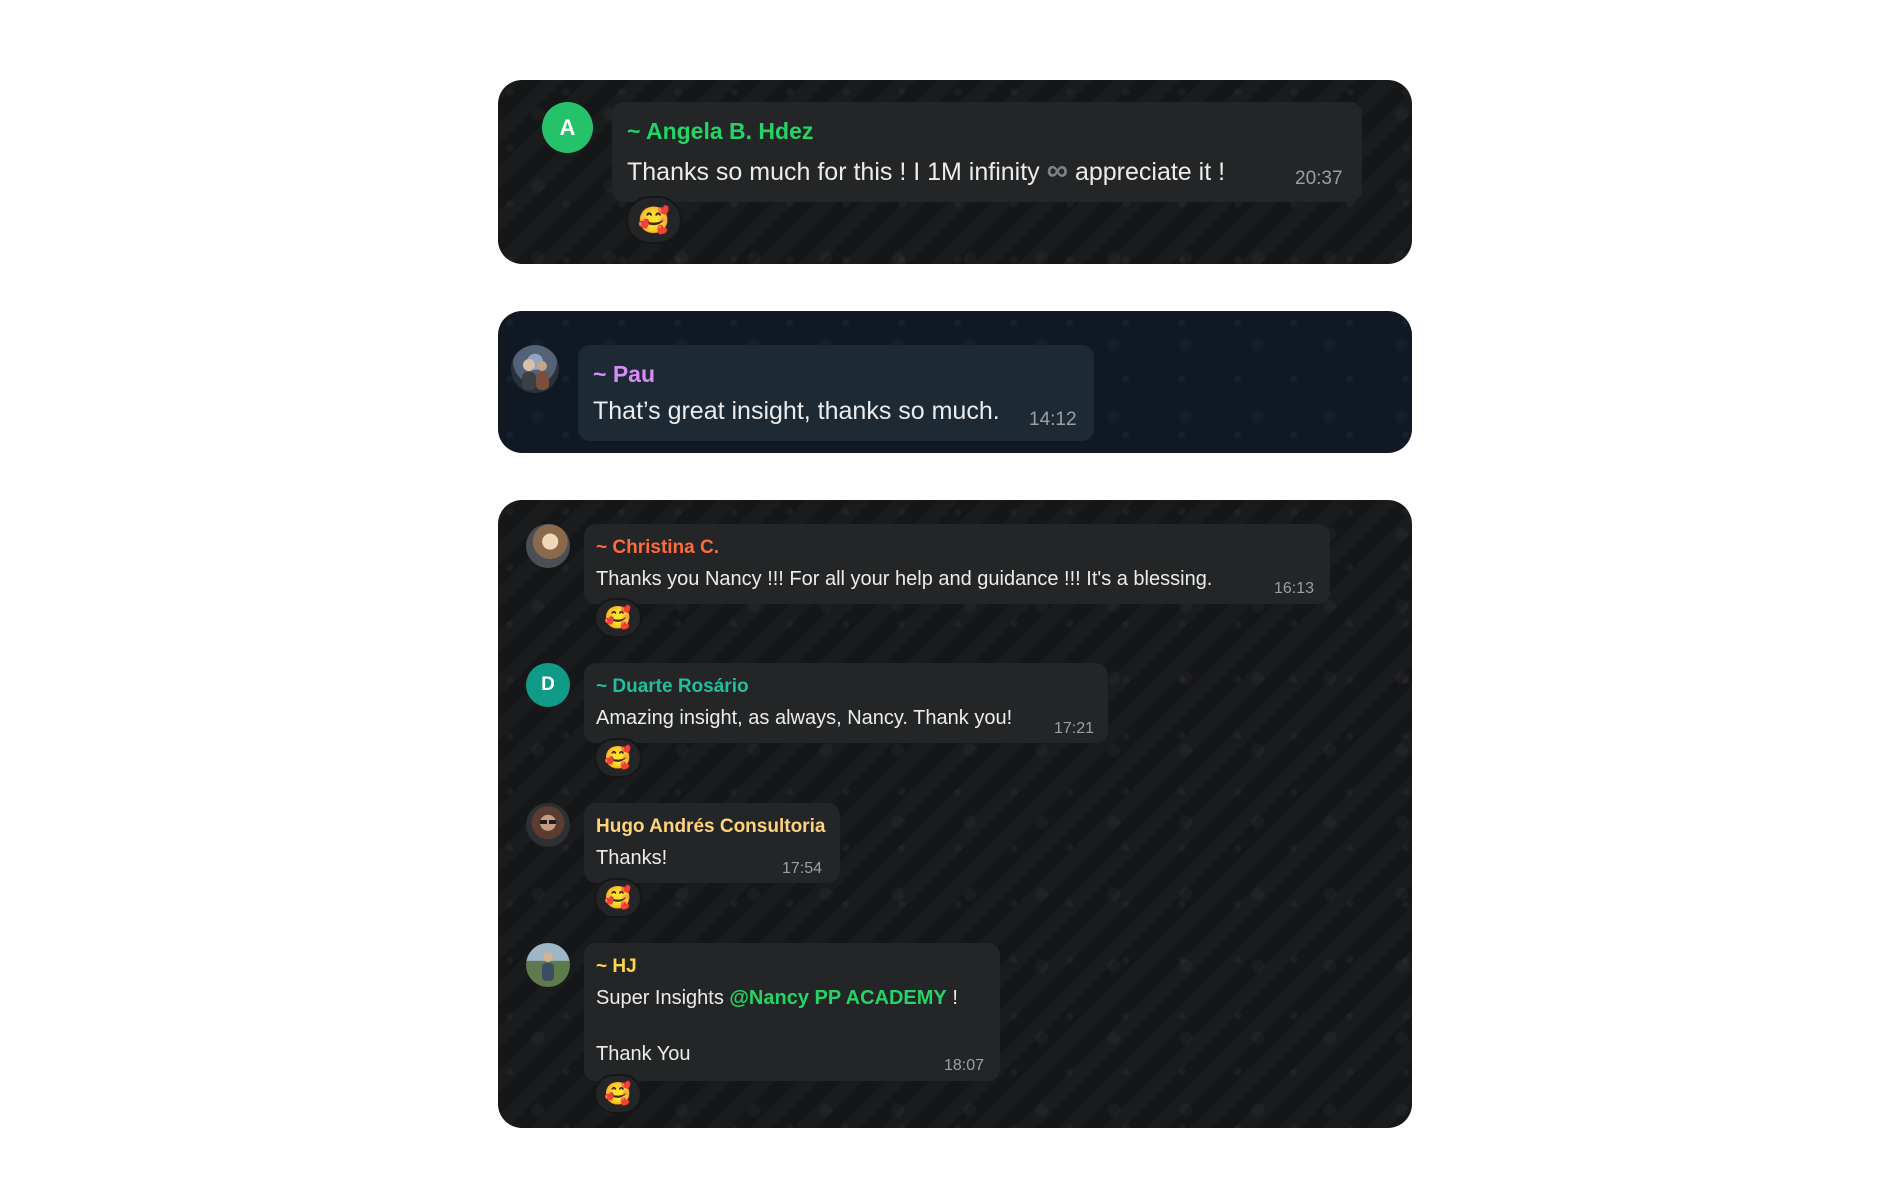 The image size is (1900, 1200). I want to click on mention-link: @Nancy PP ACADEMY, so click(837, 998).